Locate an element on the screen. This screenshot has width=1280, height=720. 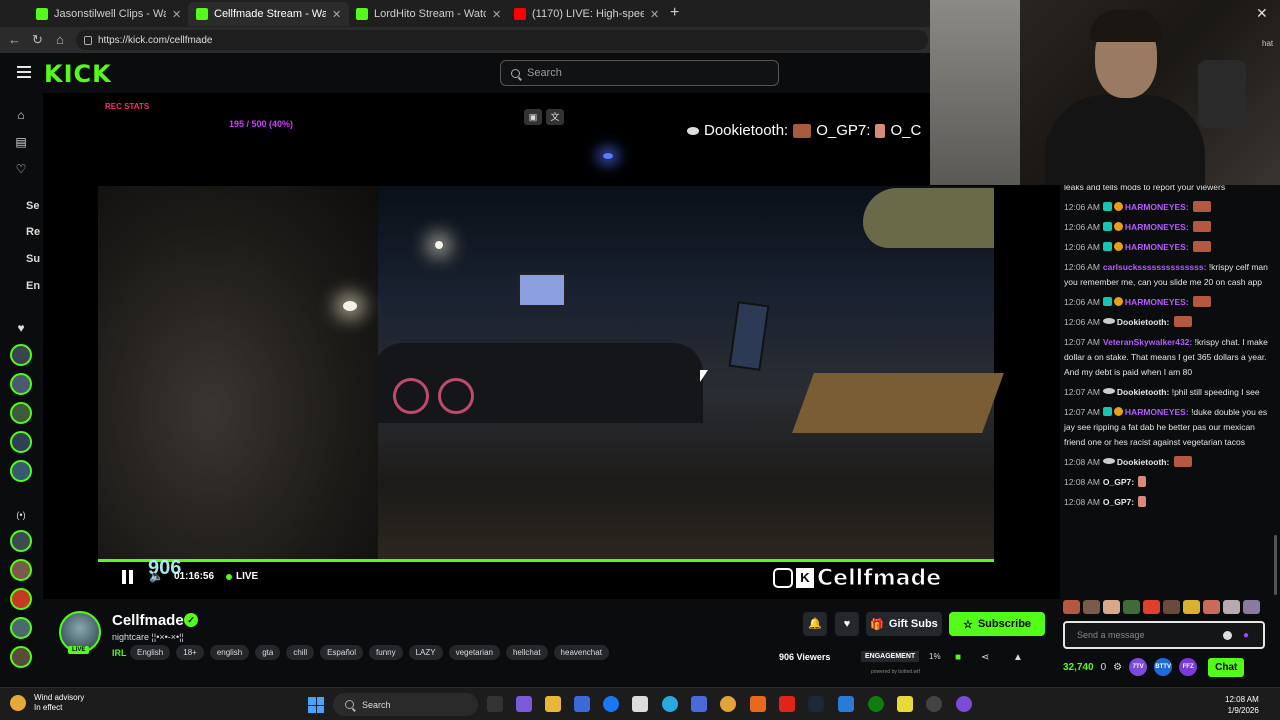
category-link: IRL is located at coordinates (119, 653).